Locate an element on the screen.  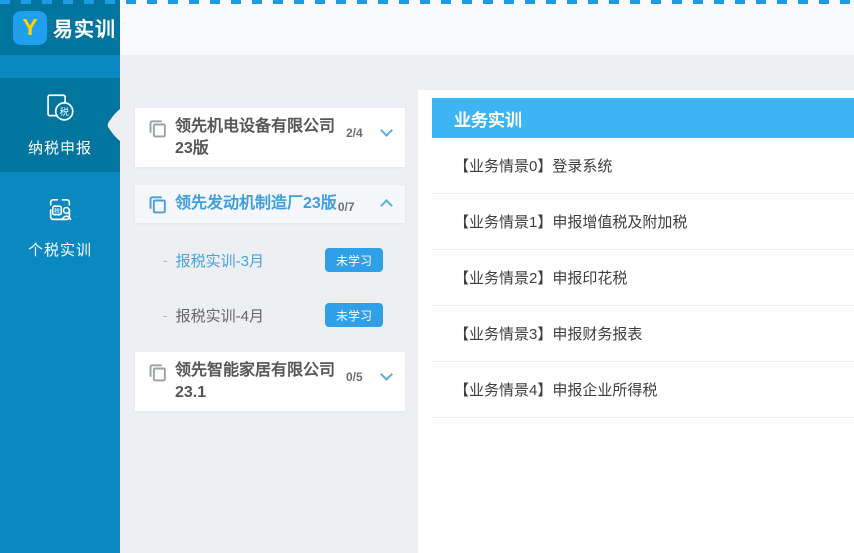
sidebar-item-personal-tax: 税 个税实训 is located at coordinates (60, 227).